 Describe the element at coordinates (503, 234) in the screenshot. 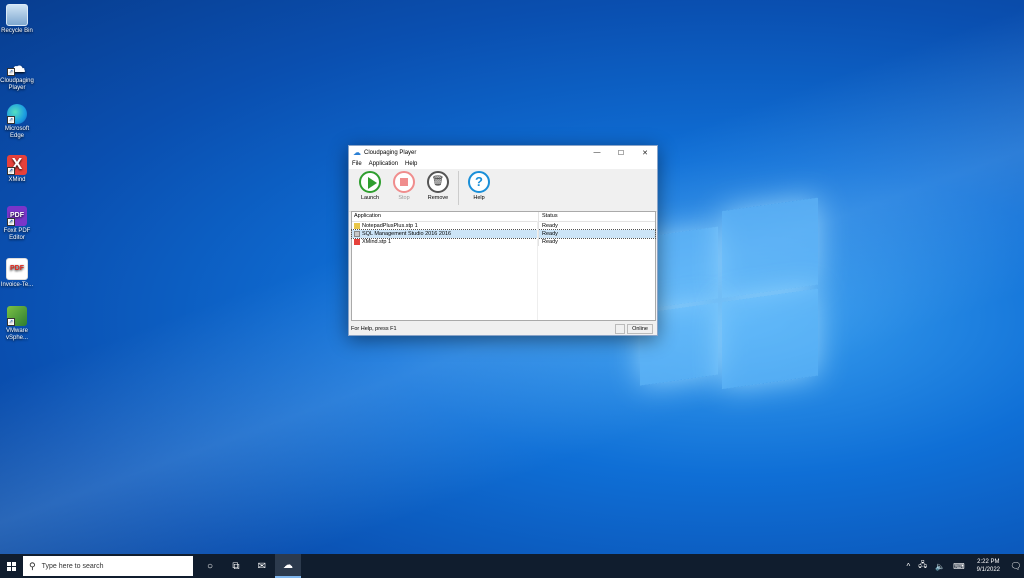

I see `table-row: SQL Management Studio 2016 2016 Ready` at that location.